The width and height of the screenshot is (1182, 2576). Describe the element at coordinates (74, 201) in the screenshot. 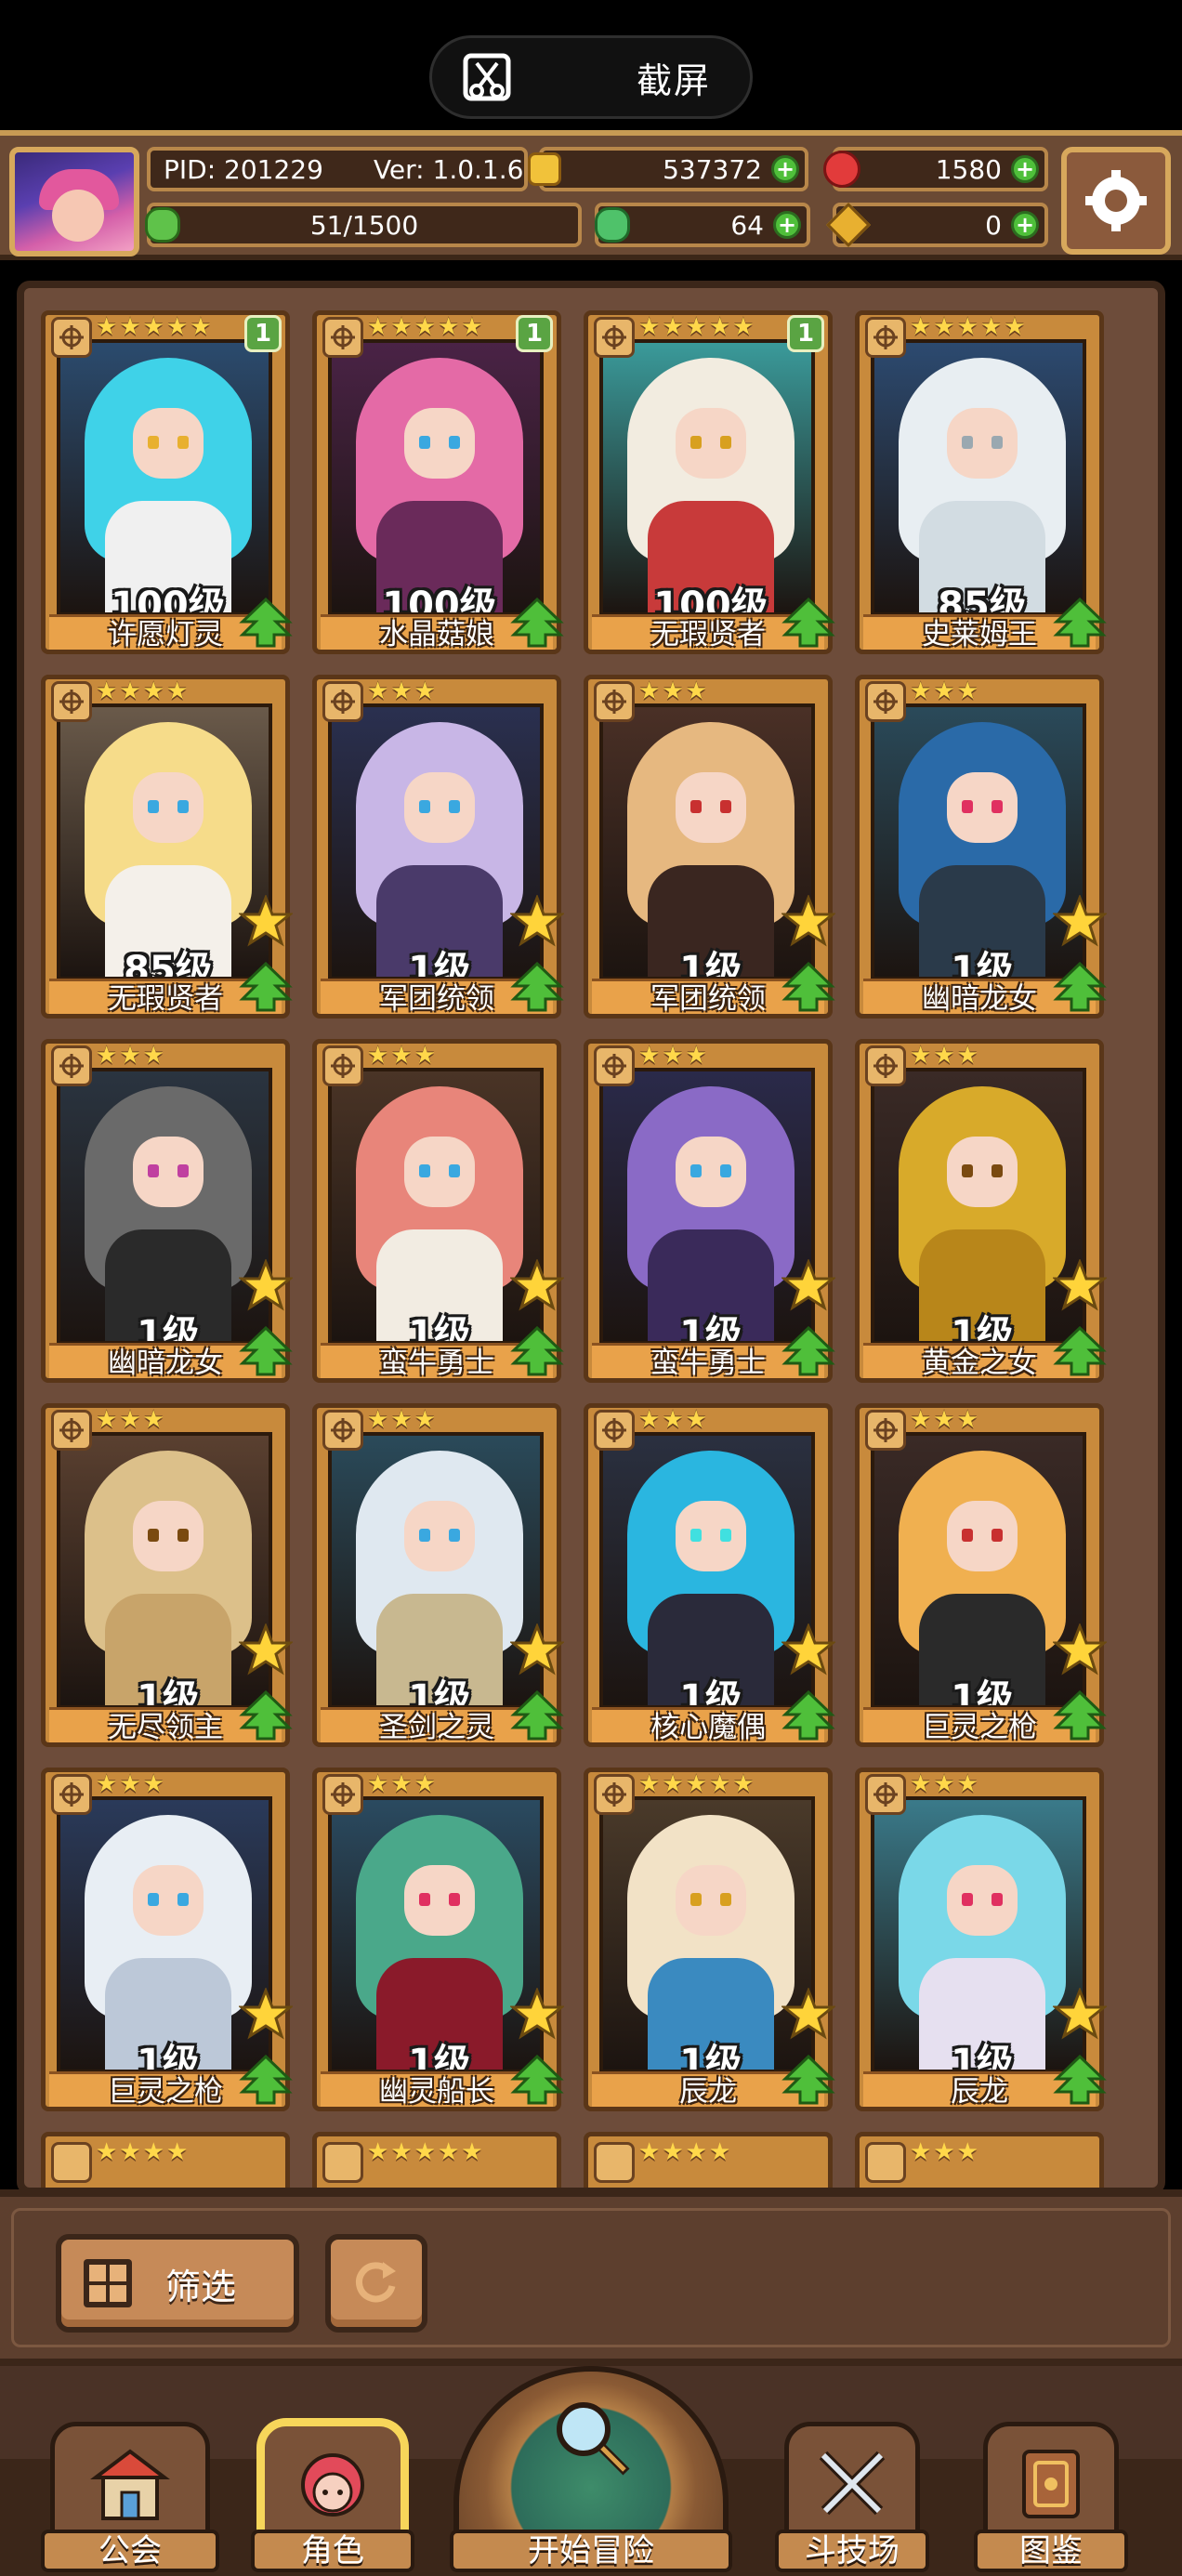

I see `player-avatar` at that location.